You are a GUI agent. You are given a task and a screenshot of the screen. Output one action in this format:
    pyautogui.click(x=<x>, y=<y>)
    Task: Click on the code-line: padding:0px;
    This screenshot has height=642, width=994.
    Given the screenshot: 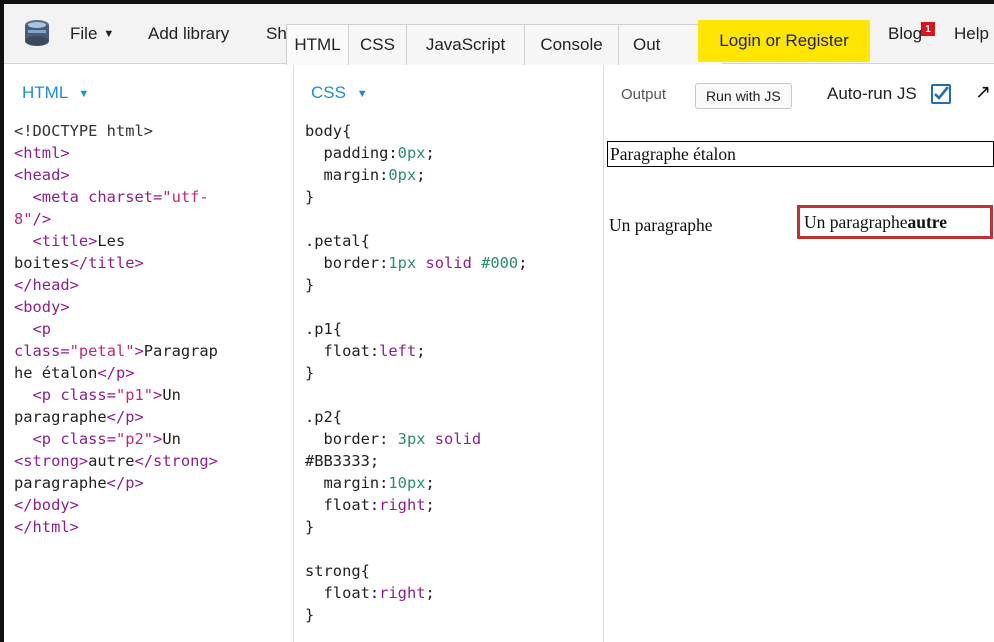 What is the action you would take?
    pyautogui.click(x=452, y=153)
    